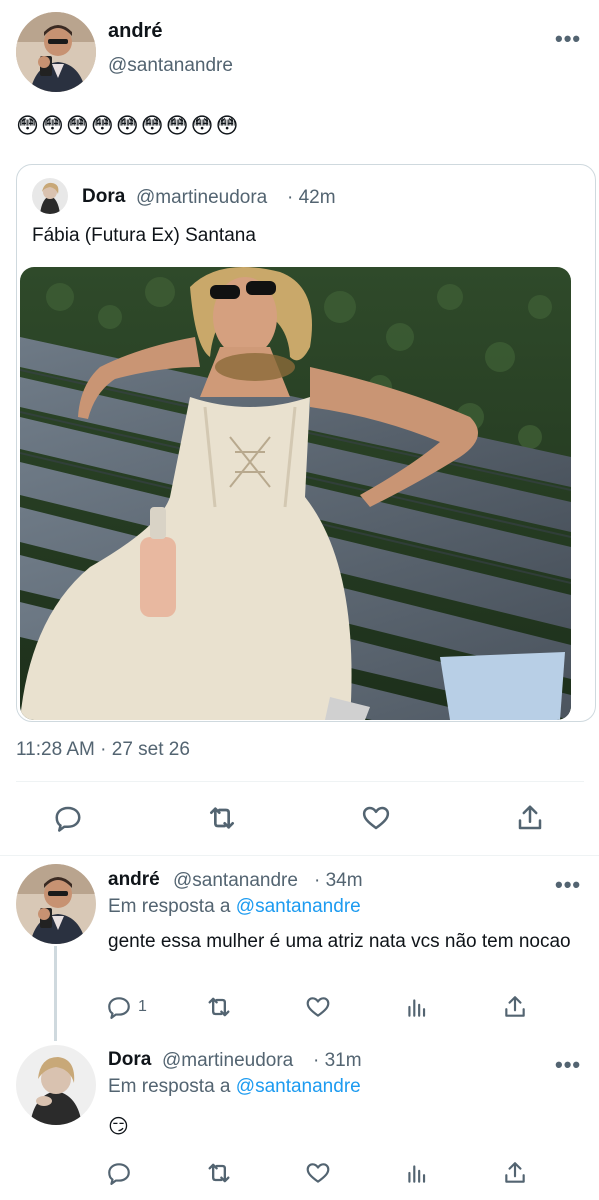 The width and height of the screenshot is (599, 1200). I want to click on main-author-name: andré, so click(135, 31).